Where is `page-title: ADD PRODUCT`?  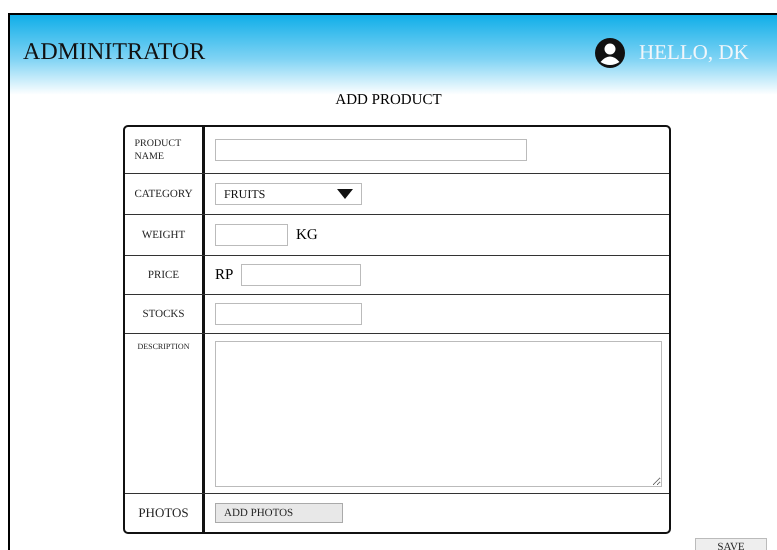
page-title: ADD PRODUCT is located at coordinates (388, 100).